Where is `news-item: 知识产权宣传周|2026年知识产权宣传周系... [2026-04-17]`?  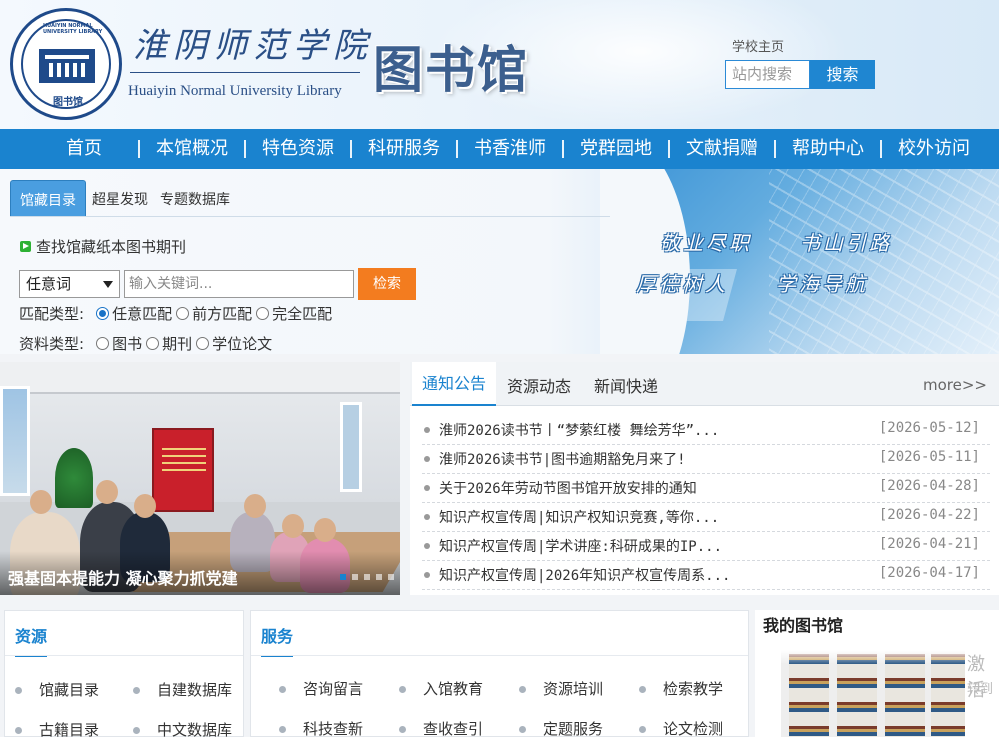 news-item: 知识产权宣传周|2026年知识产权宣传周系... [2026-04-17] is located at coordinates (706, 575).